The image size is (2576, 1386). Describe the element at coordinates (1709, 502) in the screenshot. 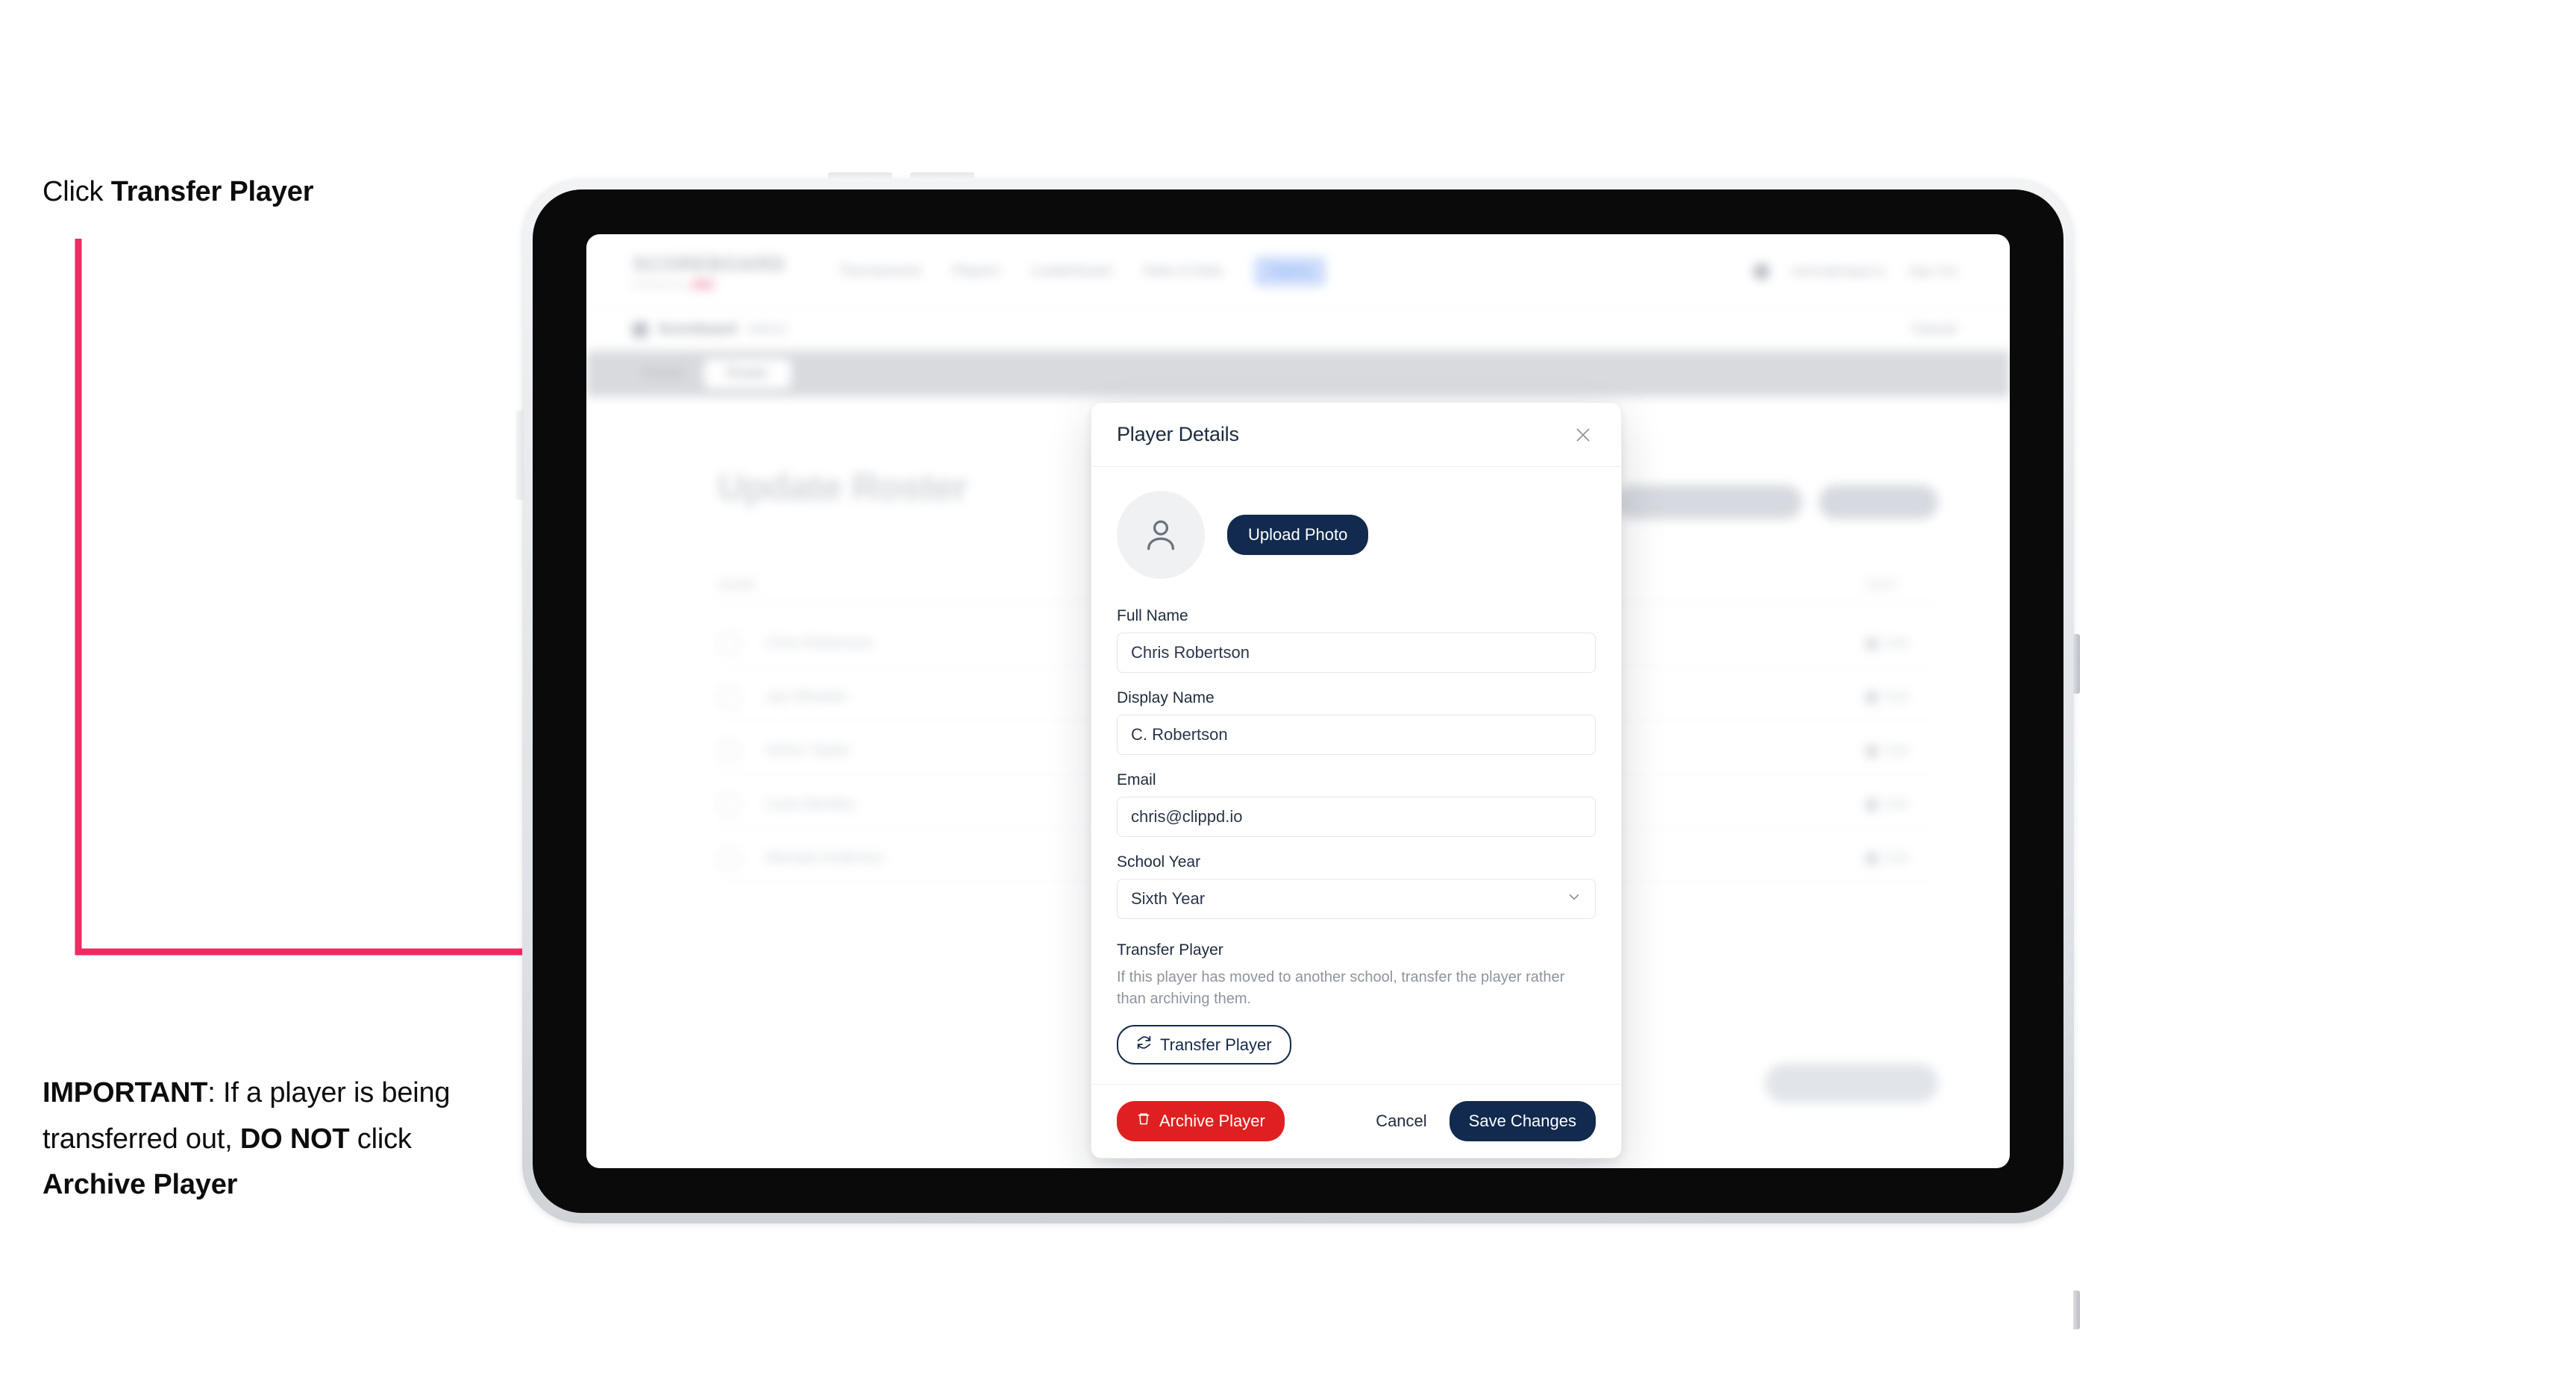

I see `request-team-transfer-button` at that location.